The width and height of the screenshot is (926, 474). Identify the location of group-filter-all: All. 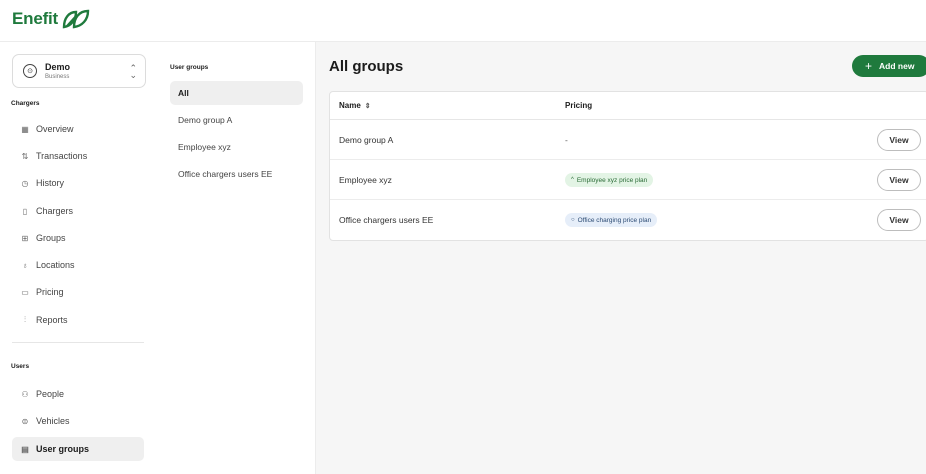
(236, 93).